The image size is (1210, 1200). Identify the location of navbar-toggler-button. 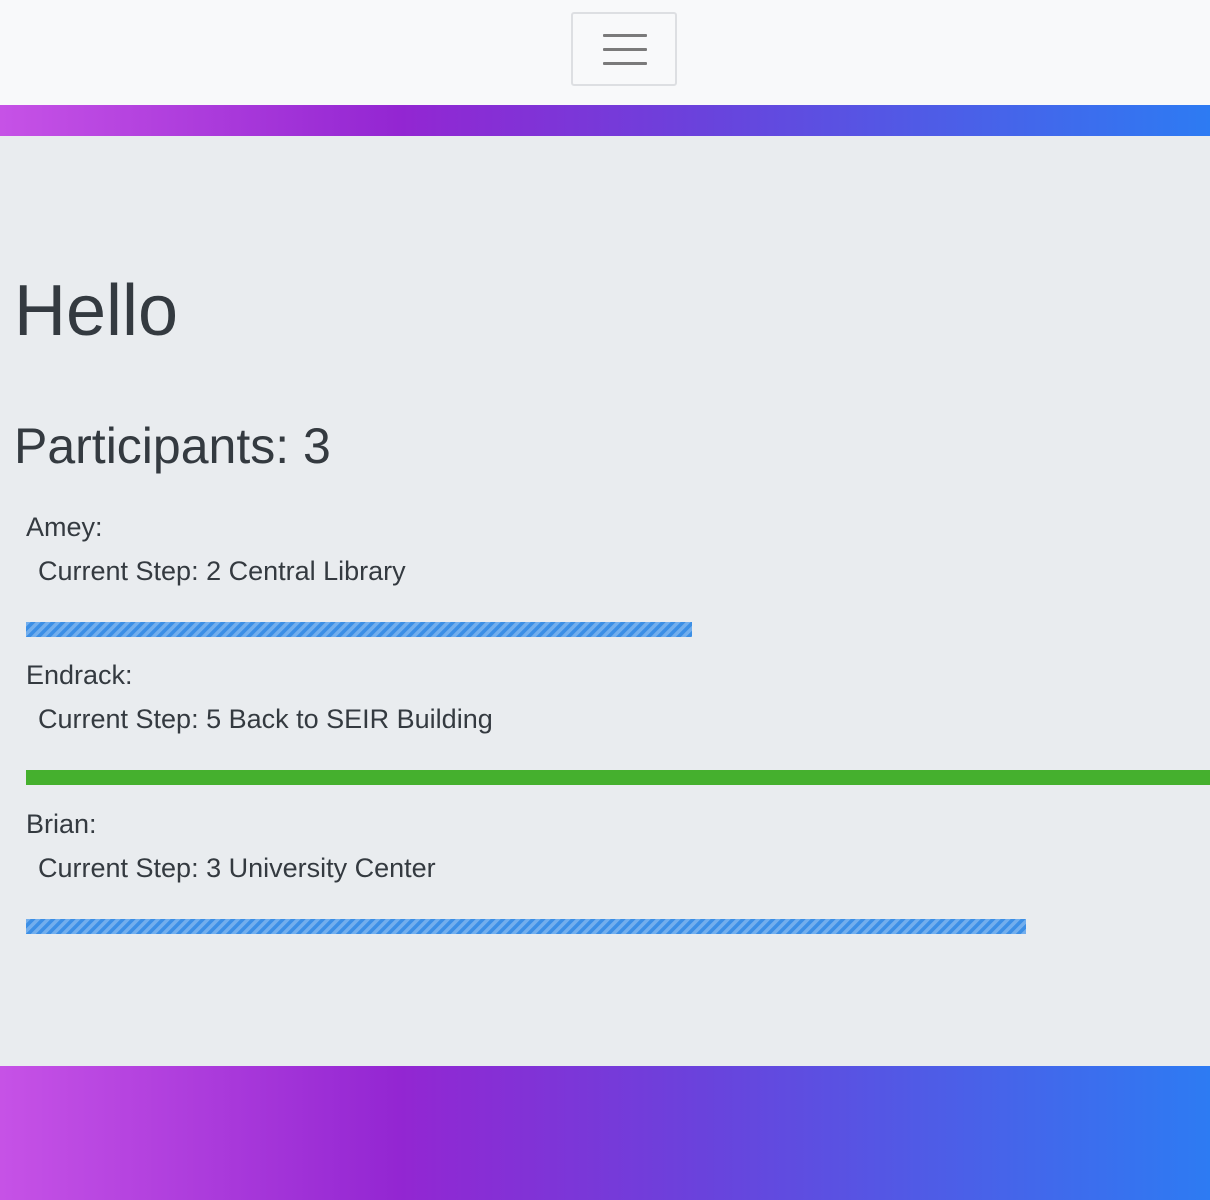
(624, 49).